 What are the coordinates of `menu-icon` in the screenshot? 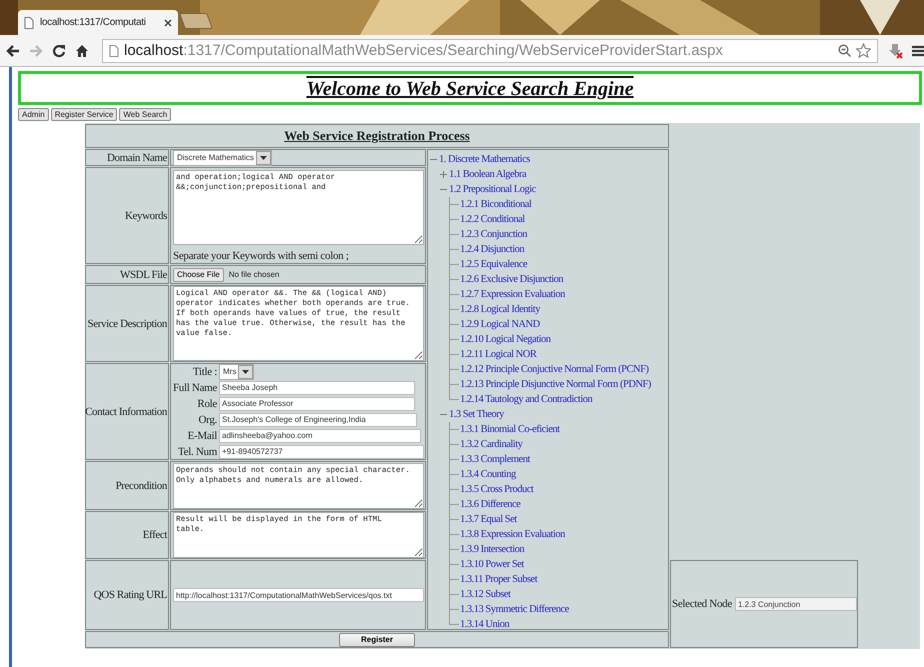 It's located at (918, 50).